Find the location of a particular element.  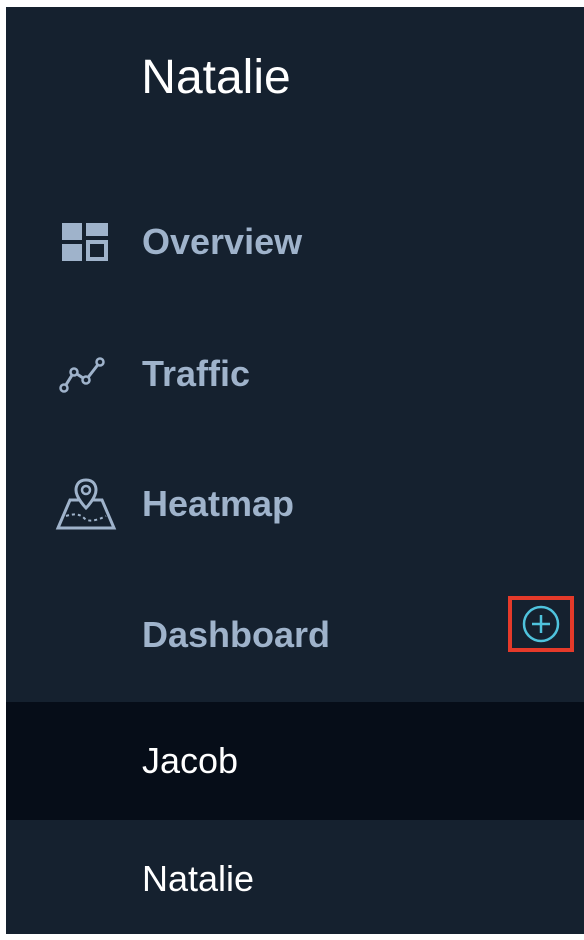

sidebar-item-overview: Overview is located at coordinates (295, 242).